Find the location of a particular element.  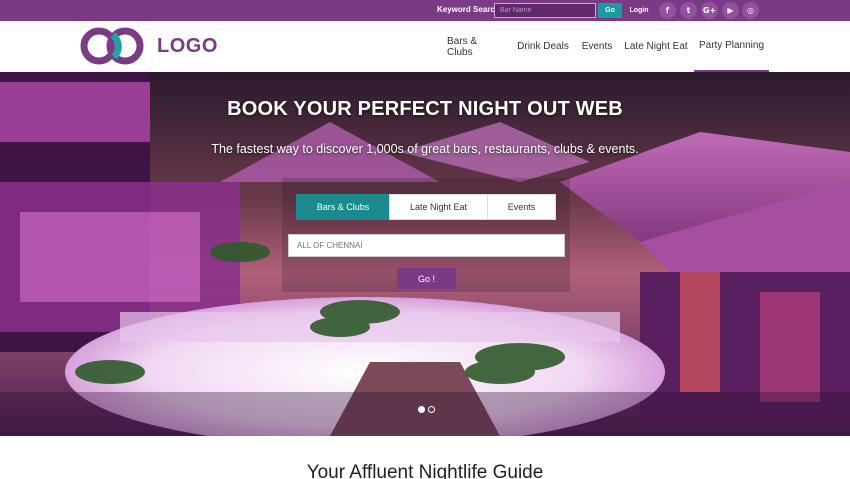

hero-go-button: Go ! is located at coordinates (426, 278).